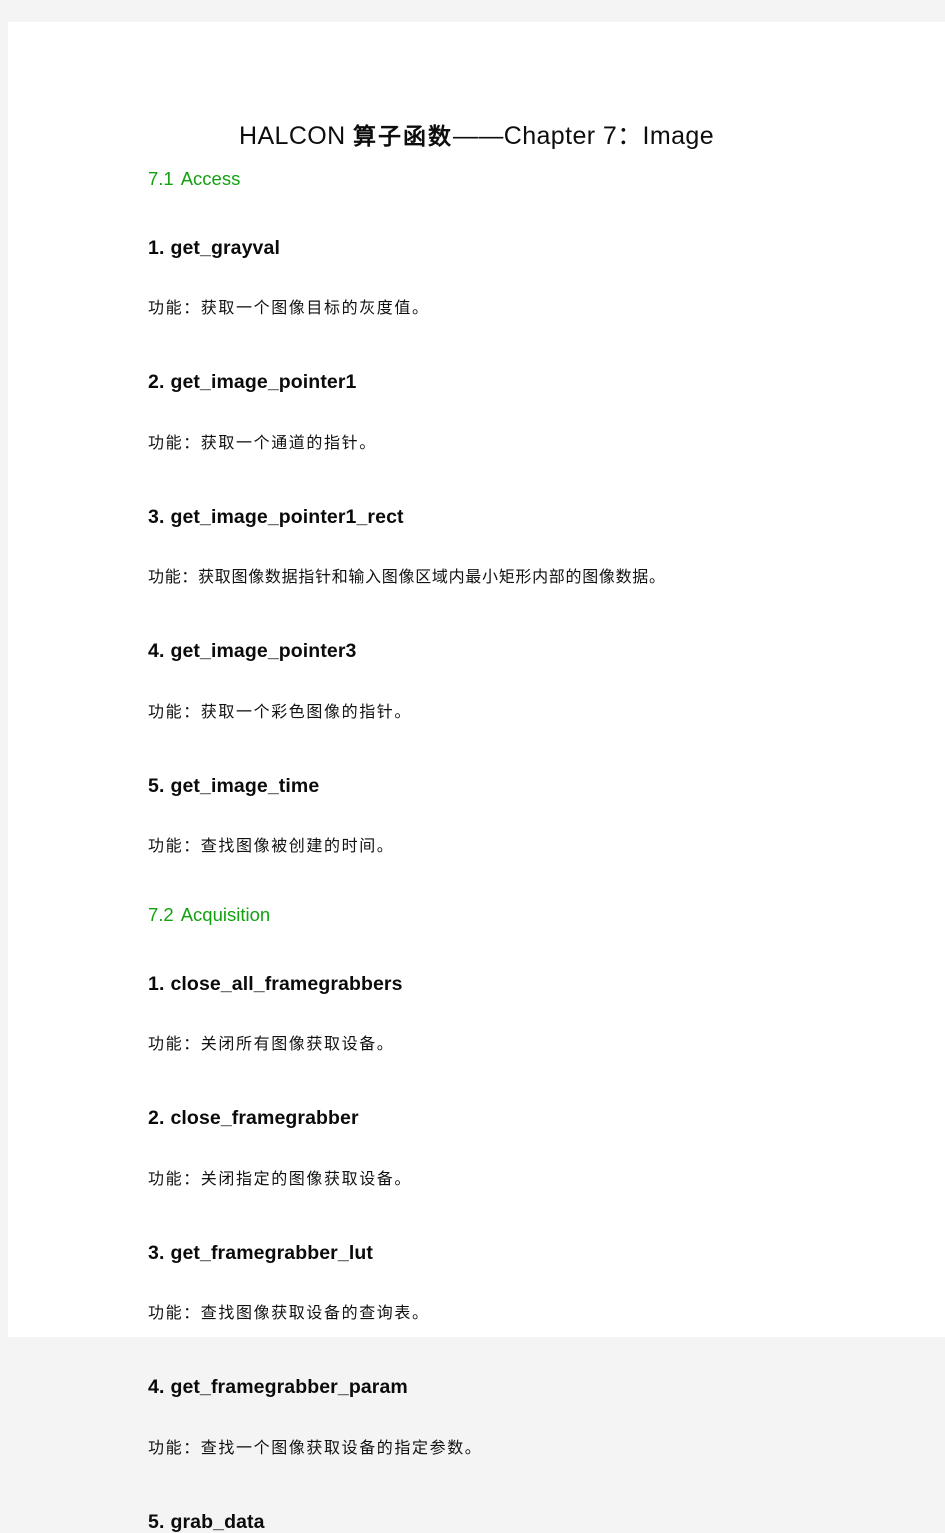  What do you see at coordinates (245, 785) in the screenshot?
I see `operator-label: get_image_time` at bounding box center [245, 785].